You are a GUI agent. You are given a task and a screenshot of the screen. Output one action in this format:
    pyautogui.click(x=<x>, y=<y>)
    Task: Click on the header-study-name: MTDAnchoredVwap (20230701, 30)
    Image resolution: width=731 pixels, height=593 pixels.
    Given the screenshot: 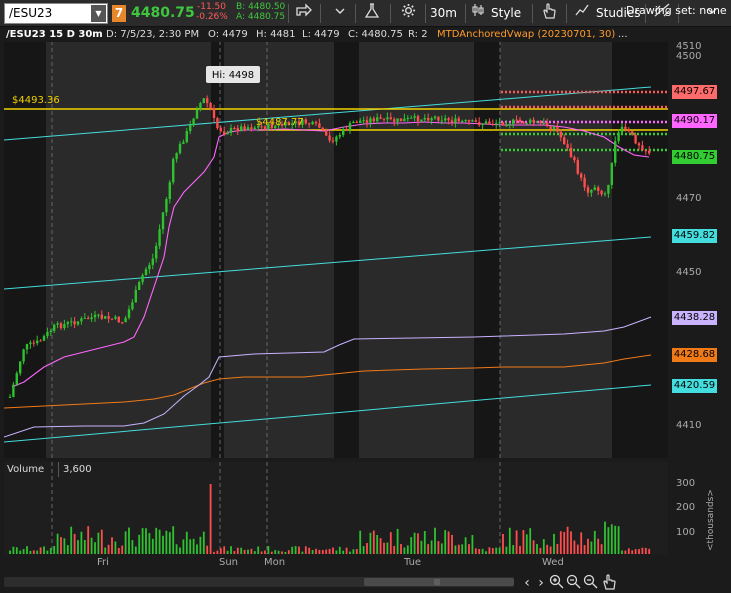 What is the action you would take?
    pyautogui.click(x=526, y=34)
    